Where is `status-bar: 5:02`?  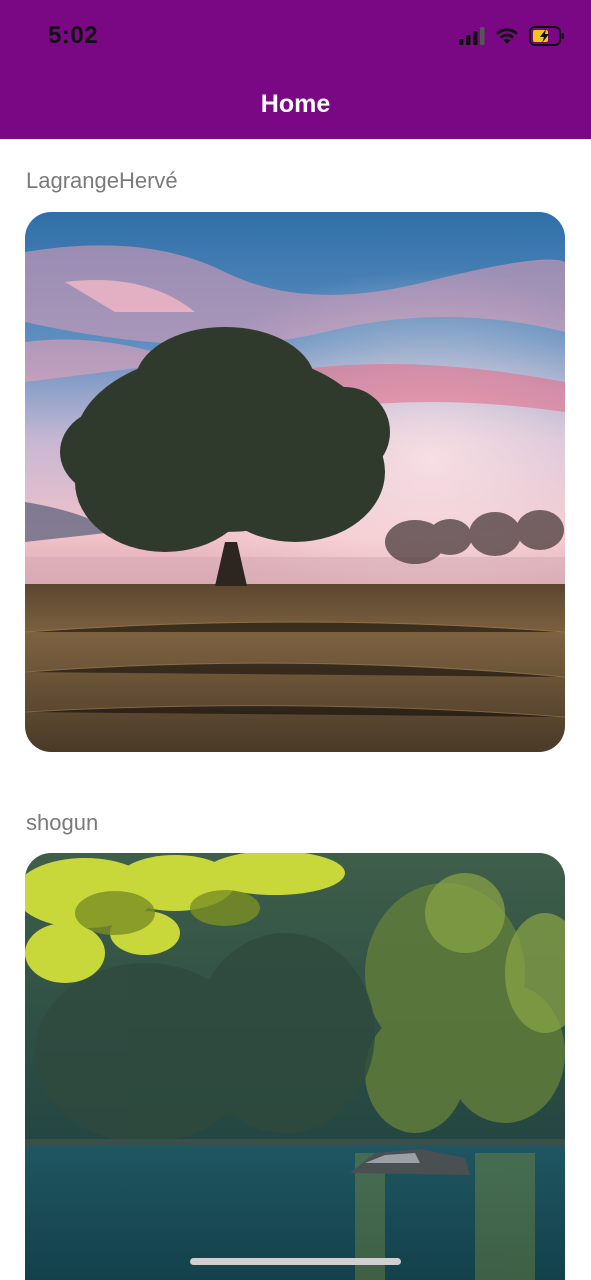
status-bar: 5:02 is located at coordinates (295, 36).